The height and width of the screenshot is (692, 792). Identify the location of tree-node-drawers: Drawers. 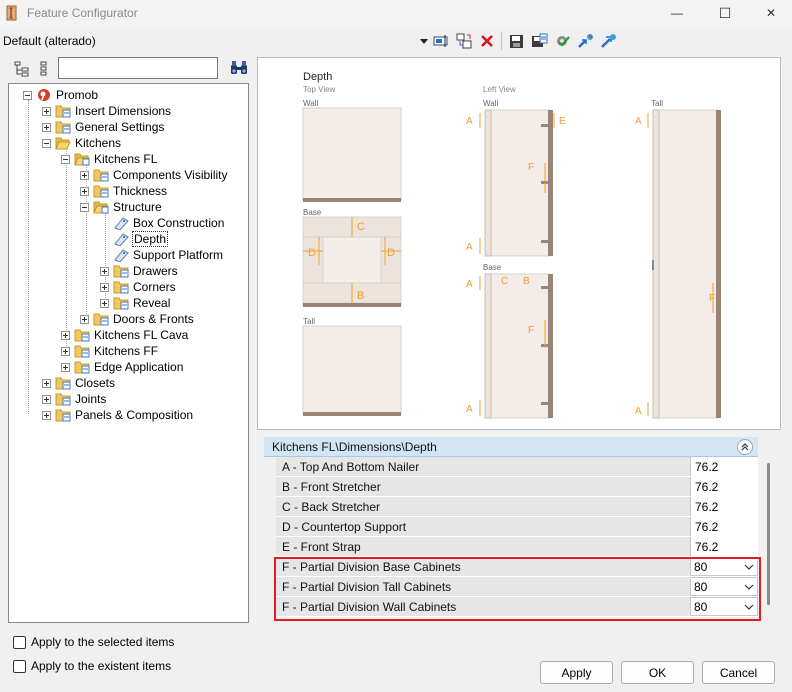
(139, 271).